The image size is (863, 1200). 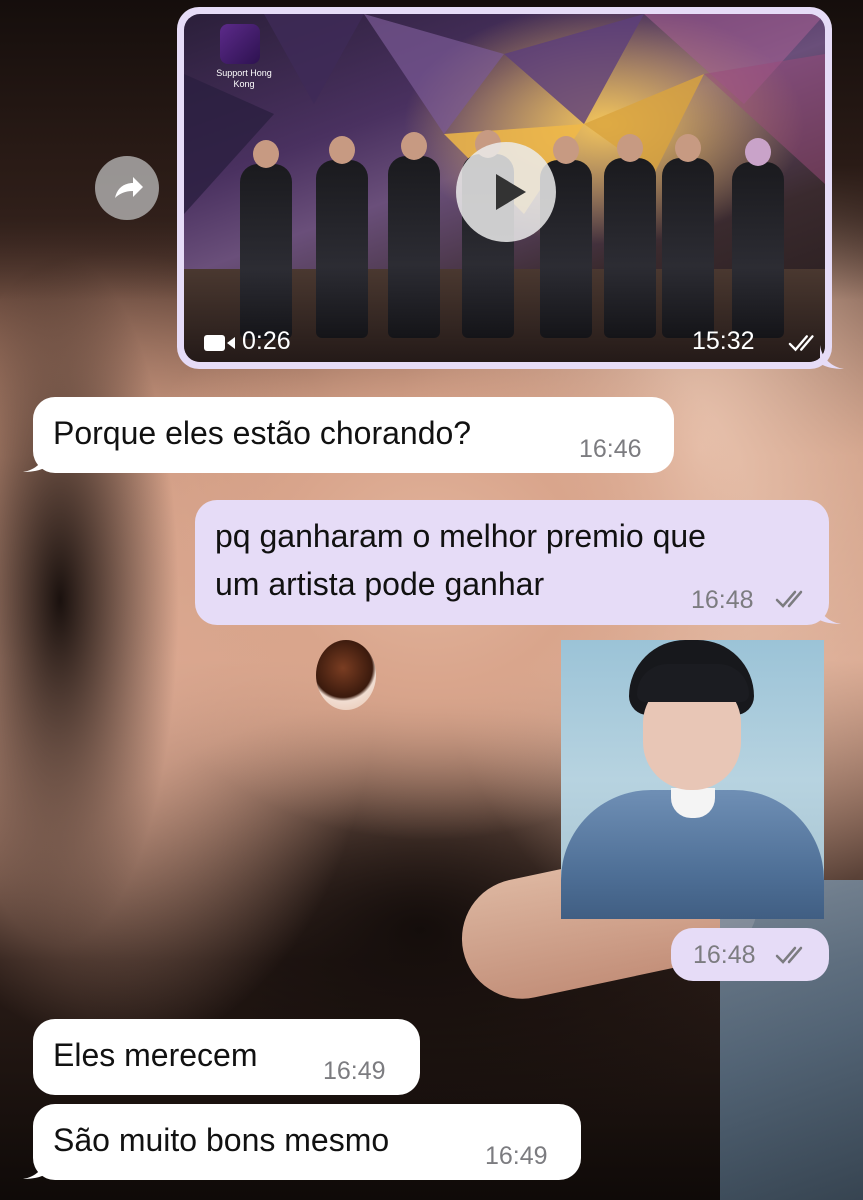 What do you see at coordinates (511, 192) in the screenshot?
I see `play-icon` at bounding box center [511, 192].